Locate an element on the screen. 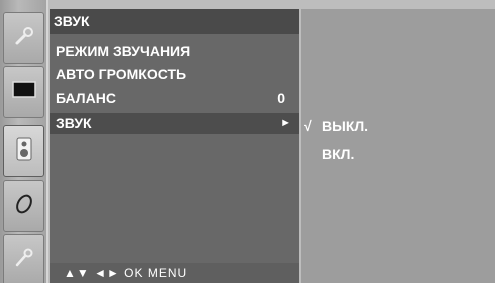  time-category-tile is located at coordinates (23, 206).